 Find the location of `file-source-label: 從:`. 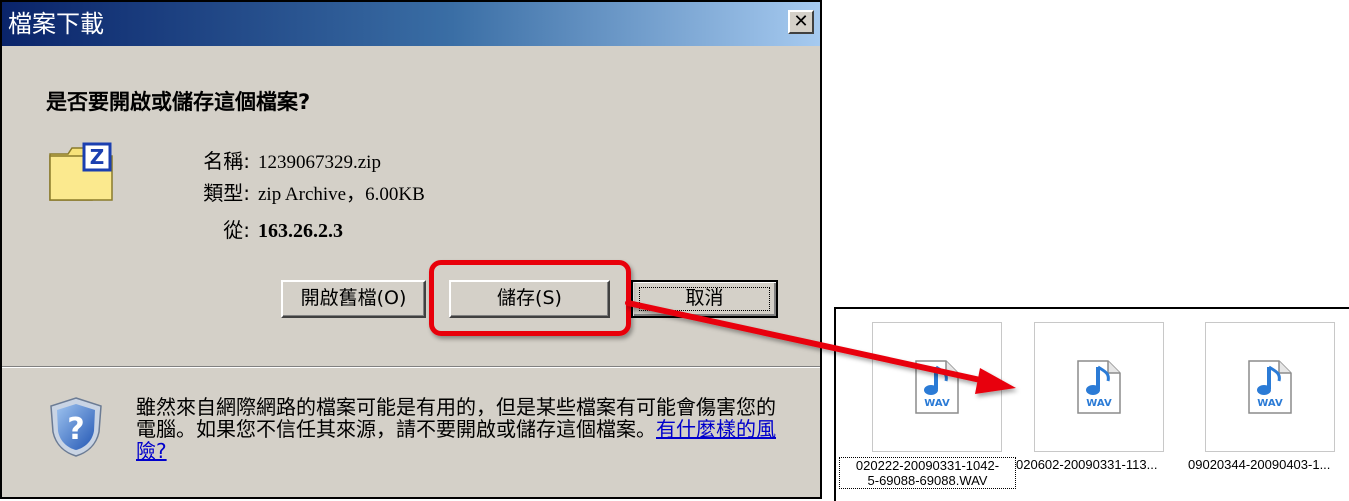

file-source-label: 從: is located at coordinates (236, 230).